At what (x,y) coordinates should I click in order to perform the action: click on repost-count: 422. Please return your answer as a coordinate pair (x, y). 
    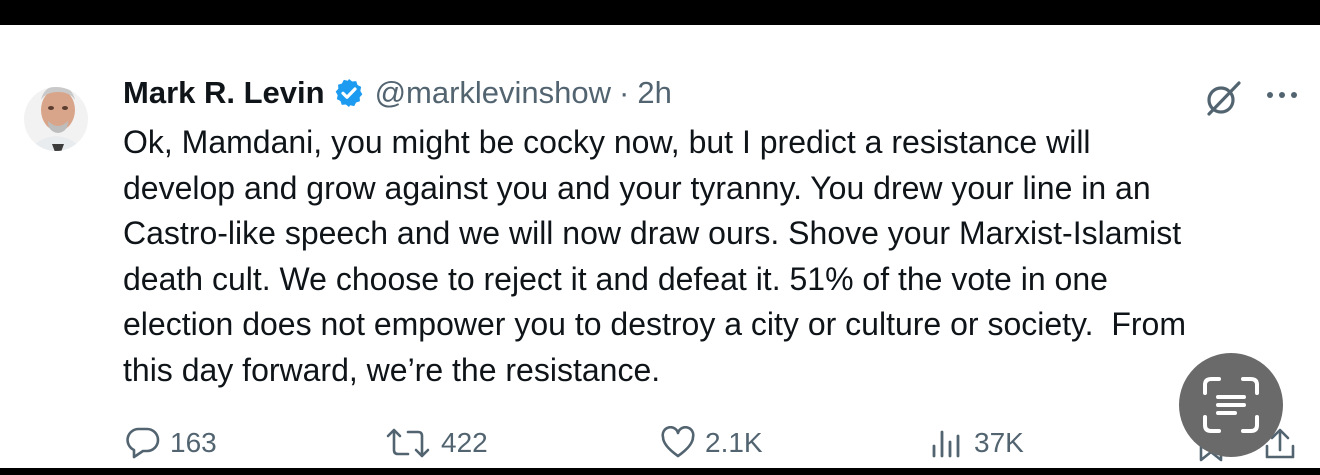
    Looking at the image, I should click on (464, 442).